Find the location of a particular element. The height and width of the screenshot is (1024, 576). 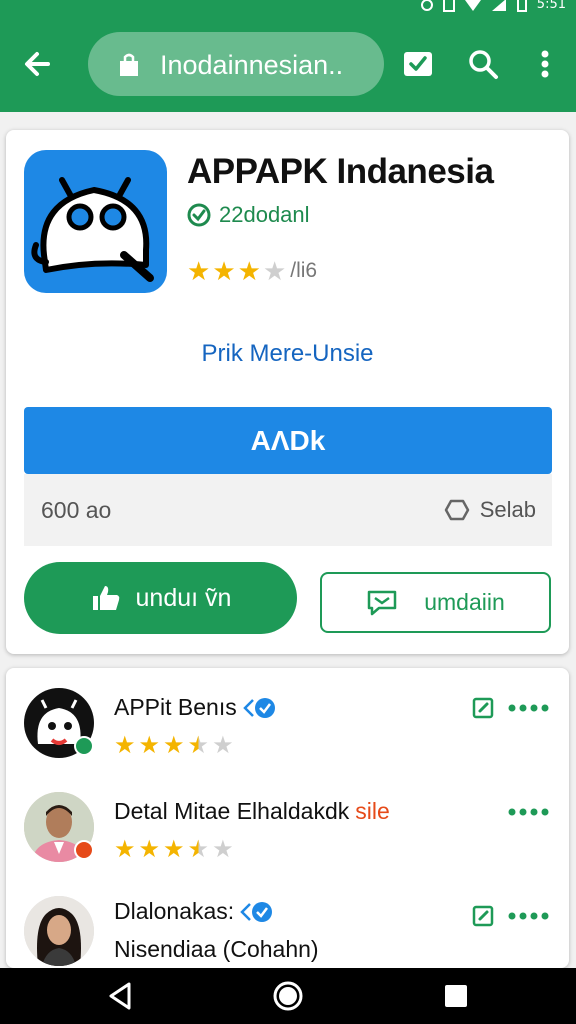

wifi-icon is located at coordinates (473, 5).